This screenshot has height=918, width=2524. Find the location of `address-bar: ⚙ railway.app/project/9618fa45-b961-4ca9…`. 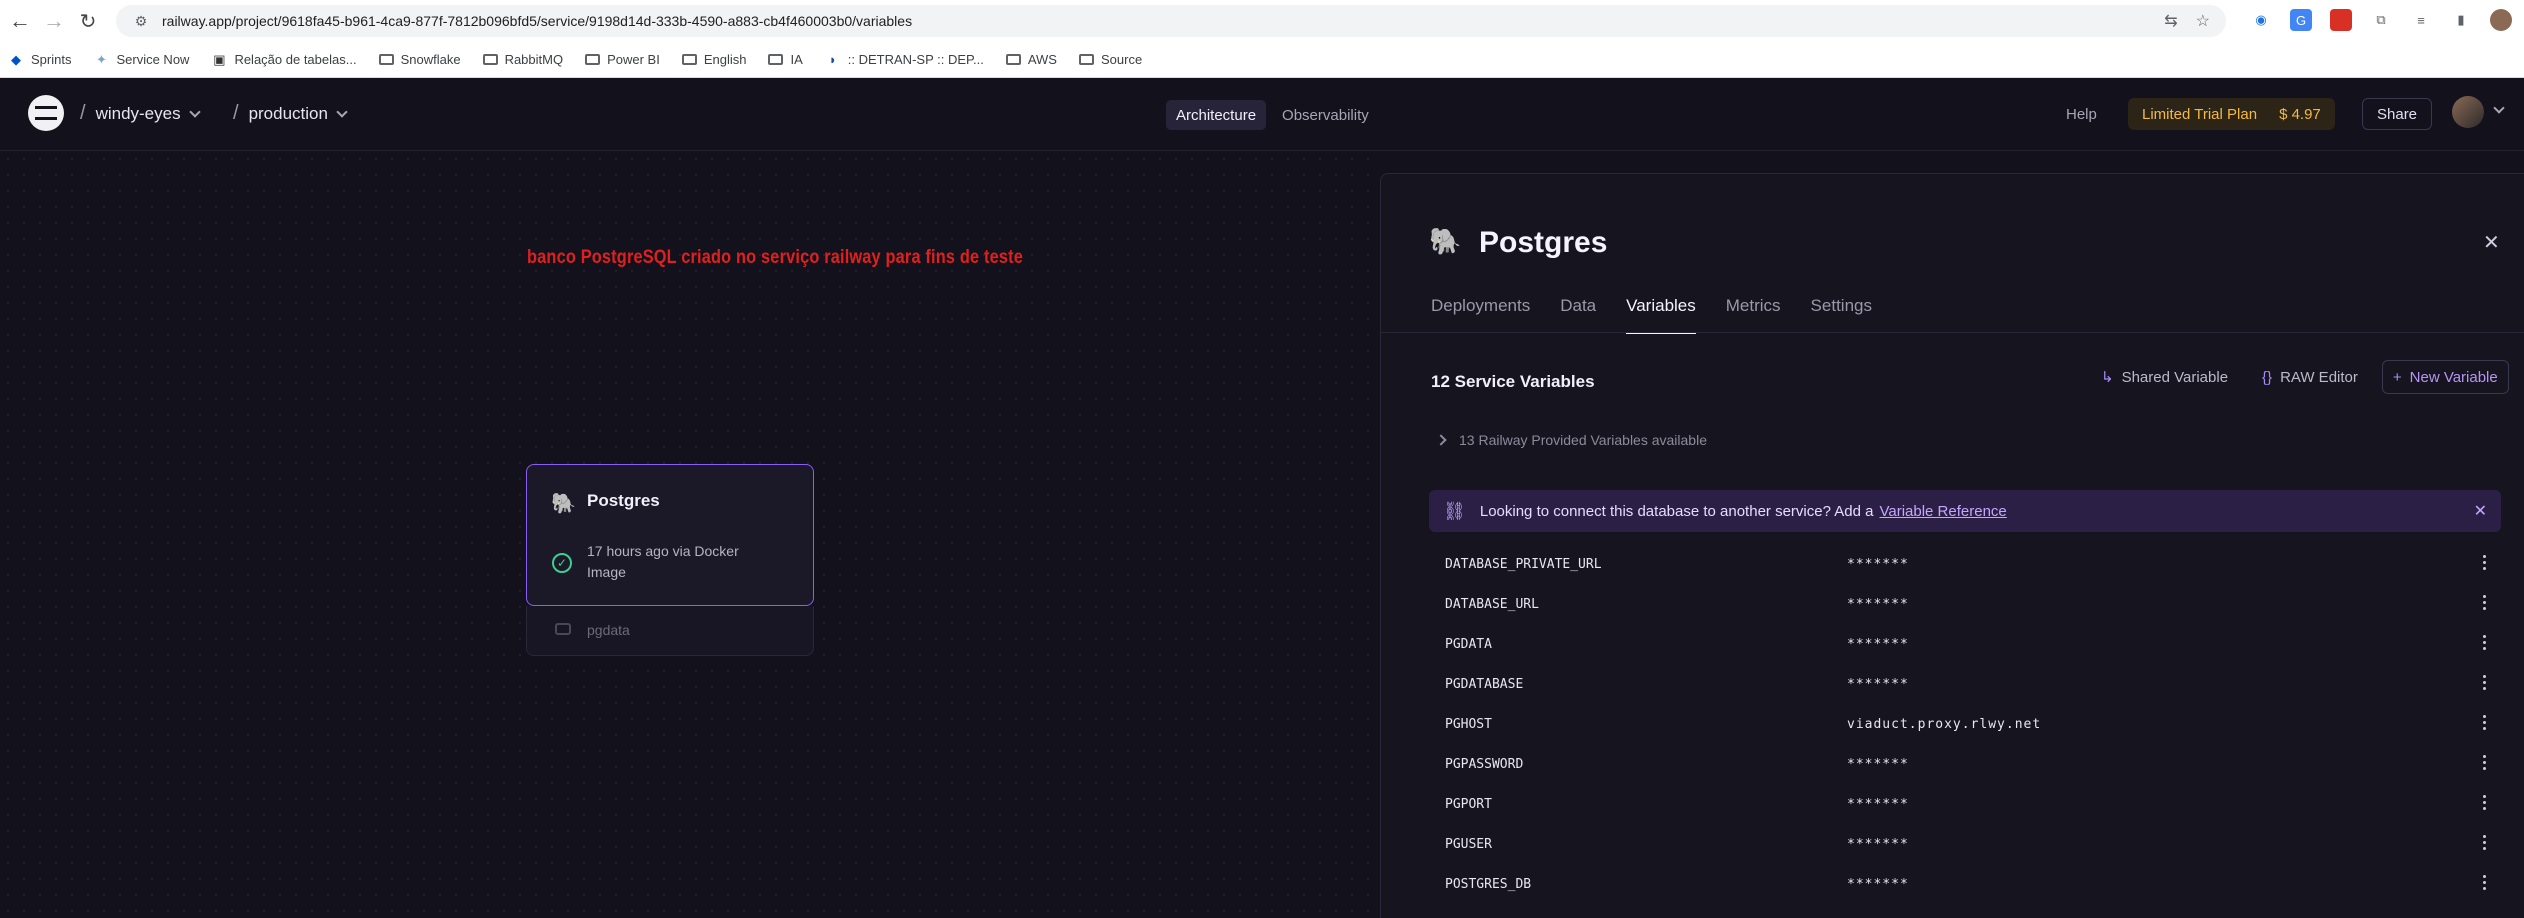

address-bar: ⚙ railway.app/project/9618fa45-b961-4ca9… is located at coordinates (1171, 21).